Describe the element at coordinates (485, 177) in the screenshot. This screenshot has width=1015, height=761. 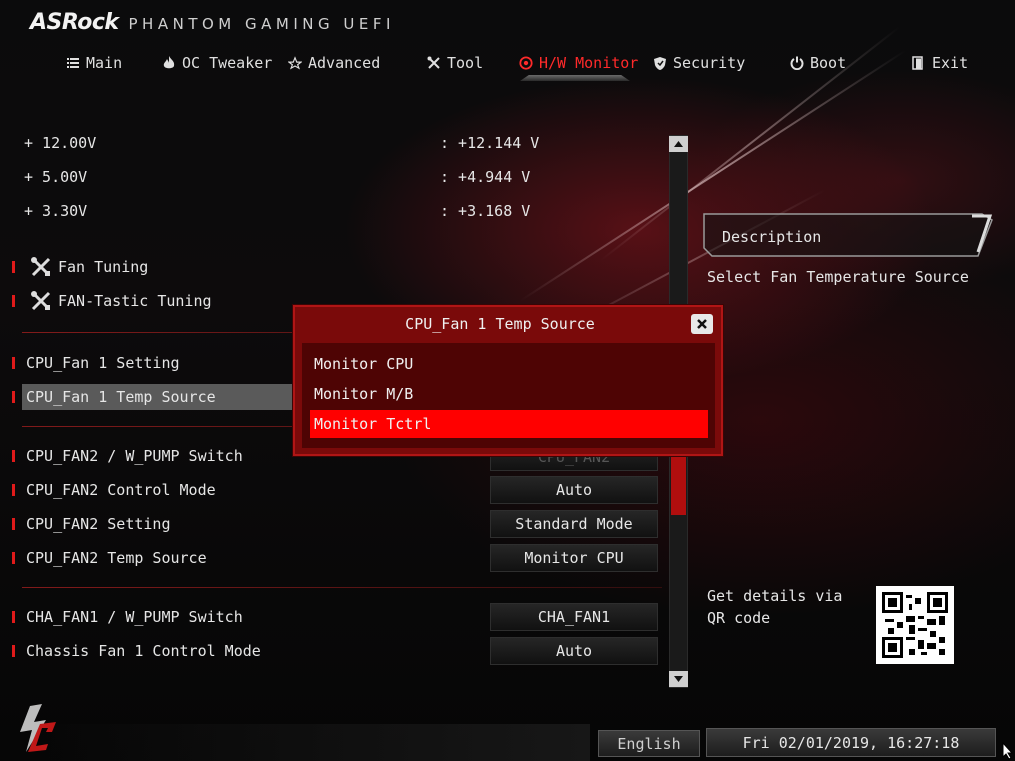
I see `voltage-value: : +4.944 V` at that location.